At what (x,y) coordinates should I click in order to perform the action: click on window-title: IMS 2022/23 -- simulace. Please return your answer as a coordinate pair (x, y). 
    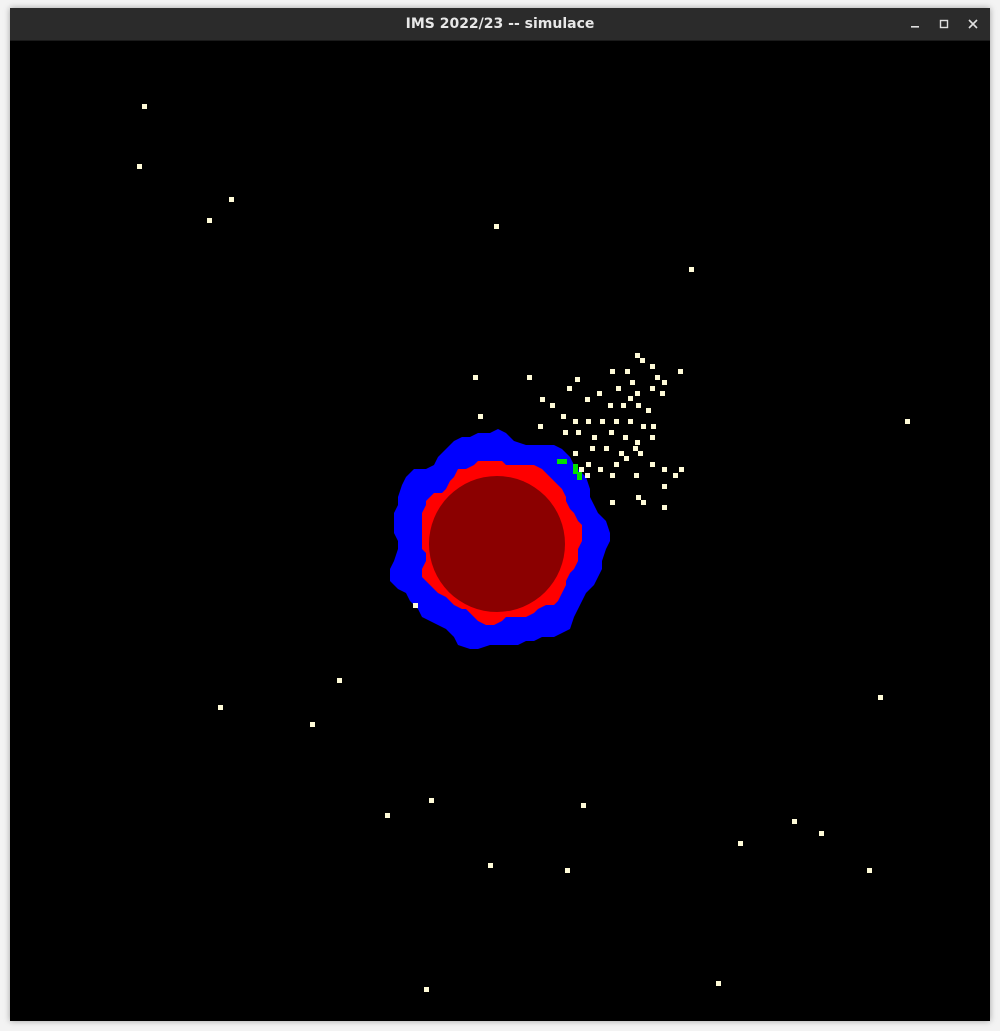
    Looking at the image, I should click on (500, 24).